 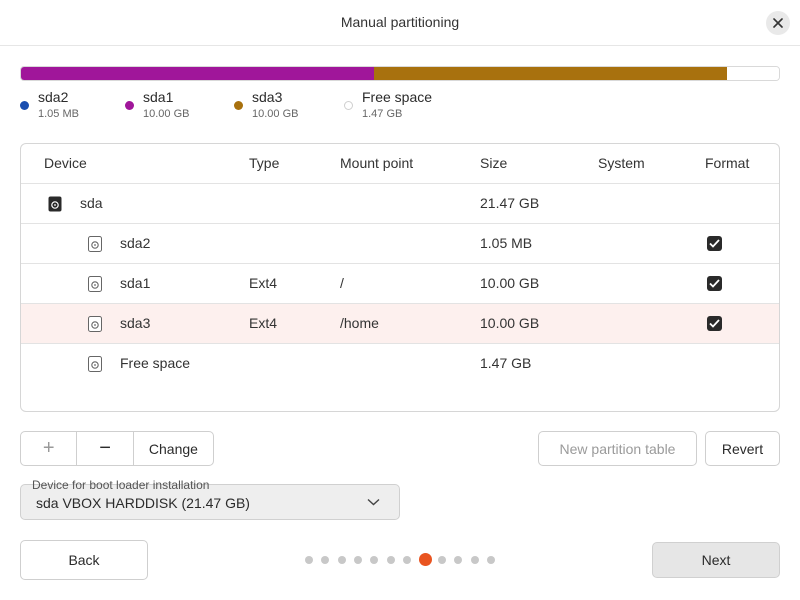 I want to click on cell-mount-point: /, so click(x=342, y=283).